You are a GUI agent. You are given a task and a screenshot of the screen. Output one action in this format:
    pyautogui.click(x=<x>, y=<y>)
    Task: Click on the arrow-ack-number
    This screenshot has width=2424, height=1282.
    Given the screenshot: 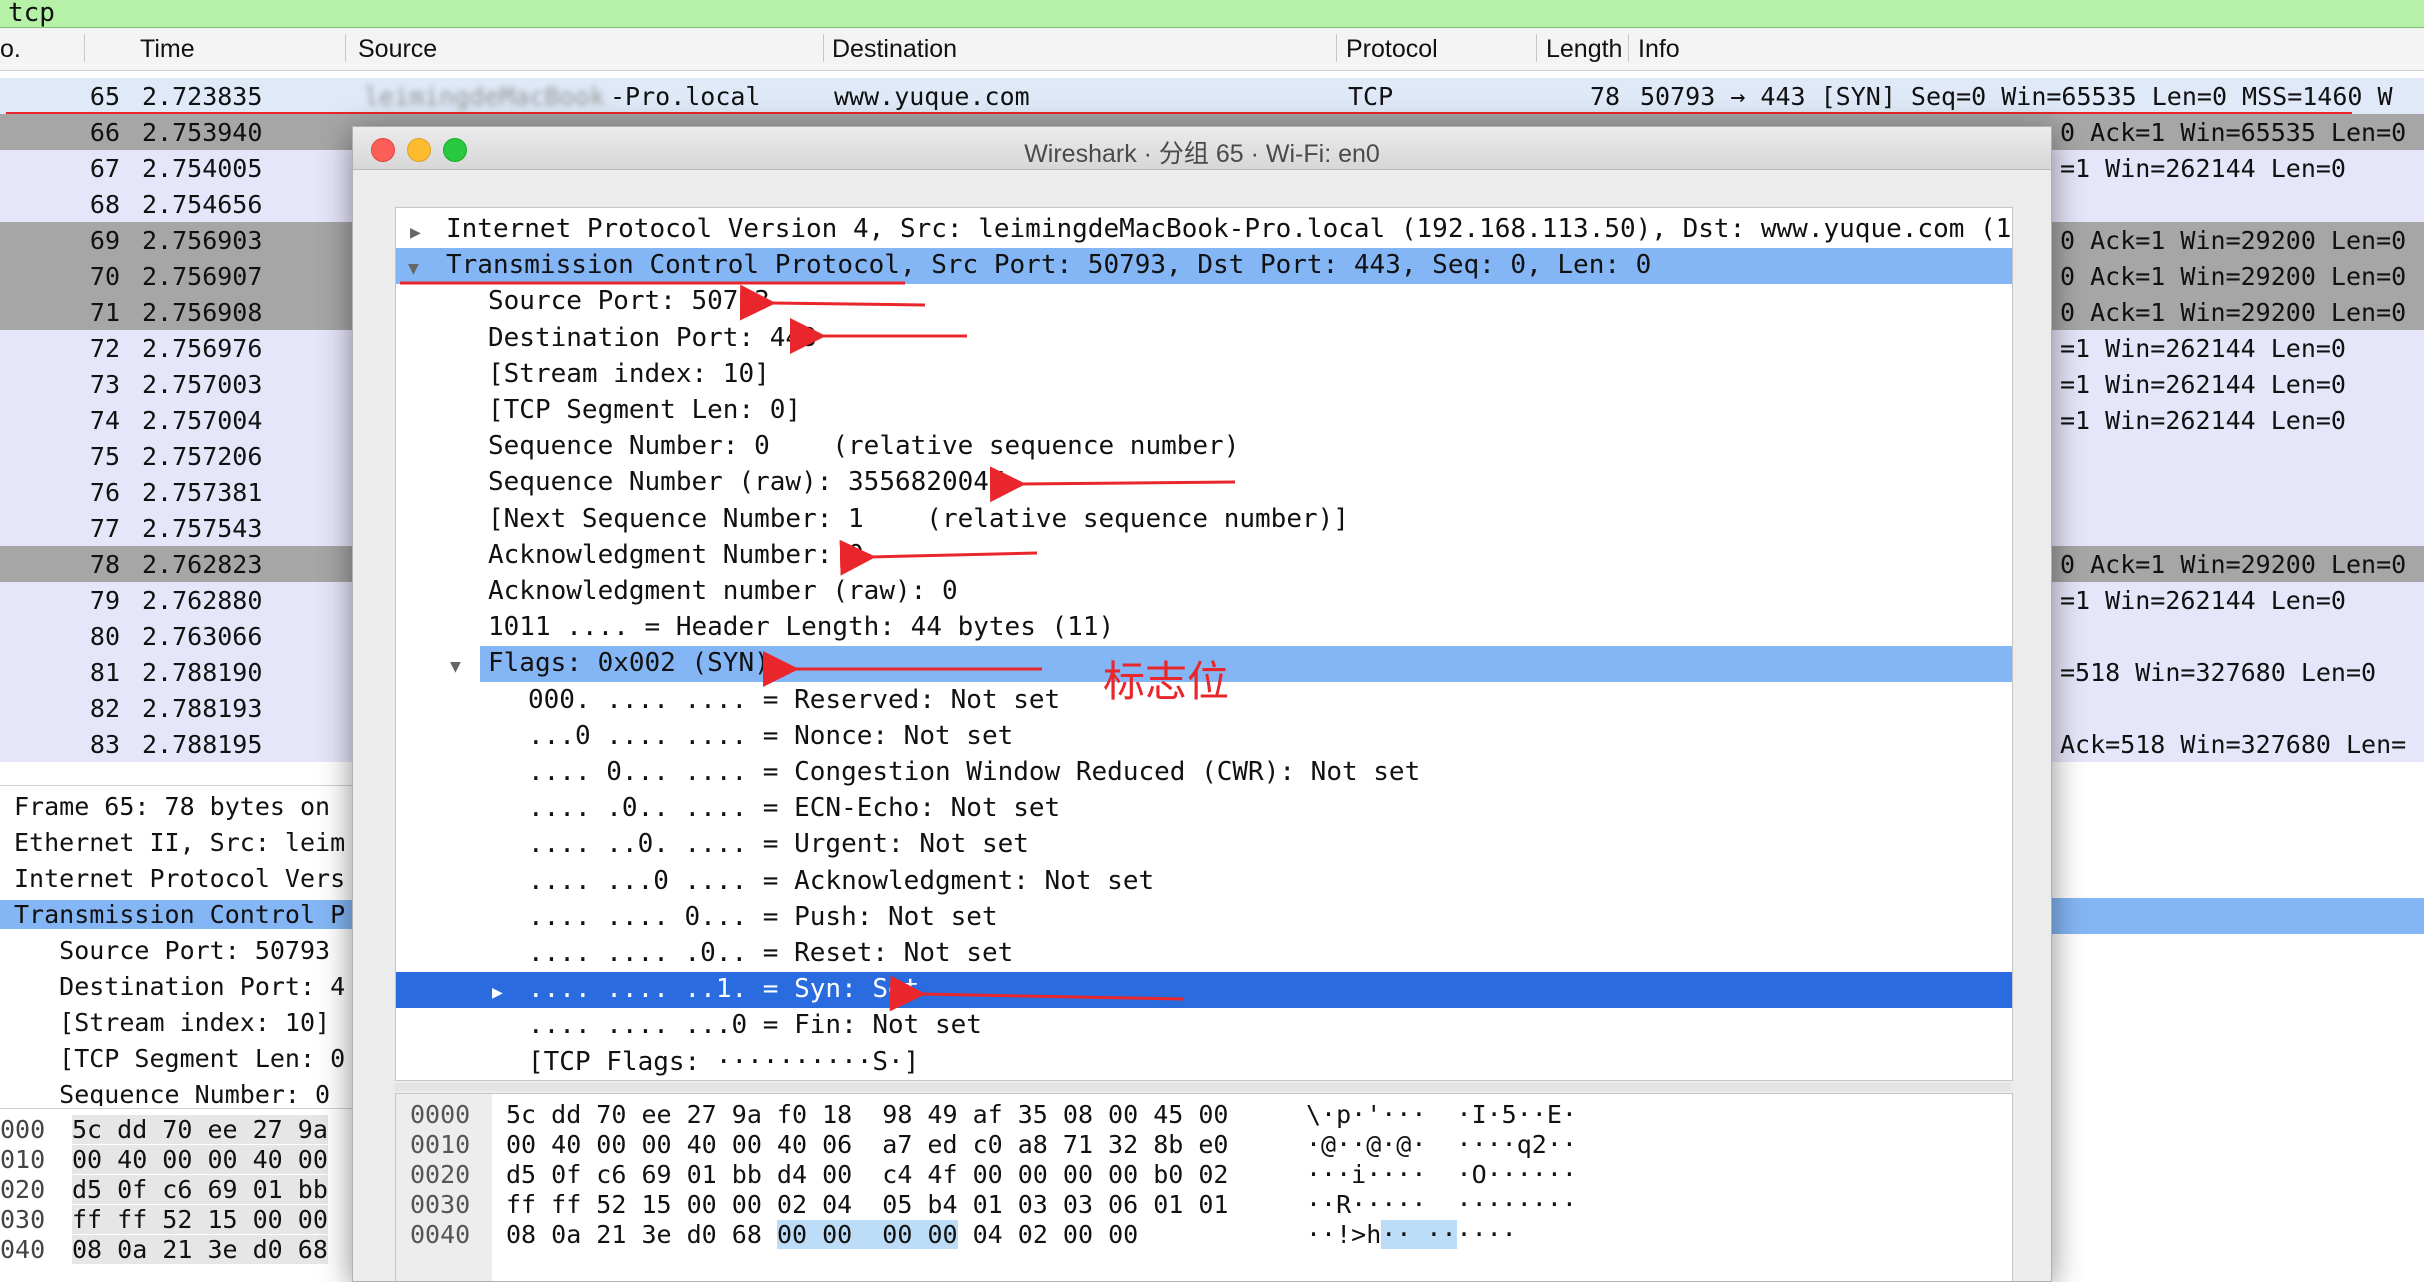 What is the action you would take?
    pyautogui.click(x=938, y=557)
    